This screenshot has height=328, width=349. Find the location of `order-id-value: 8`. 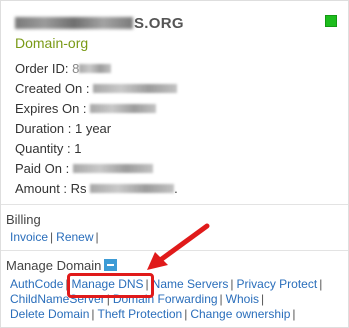

order-id-value: 8 is located at coordinates (76, 68).